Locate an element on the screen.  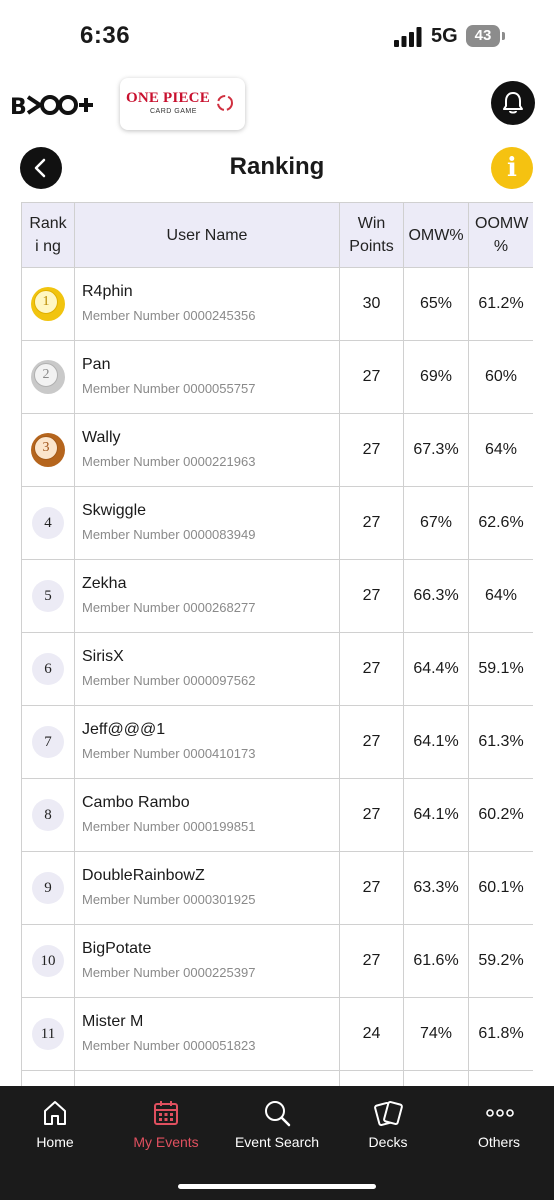
rank-number: 7 is located at coordinates (48, 742).